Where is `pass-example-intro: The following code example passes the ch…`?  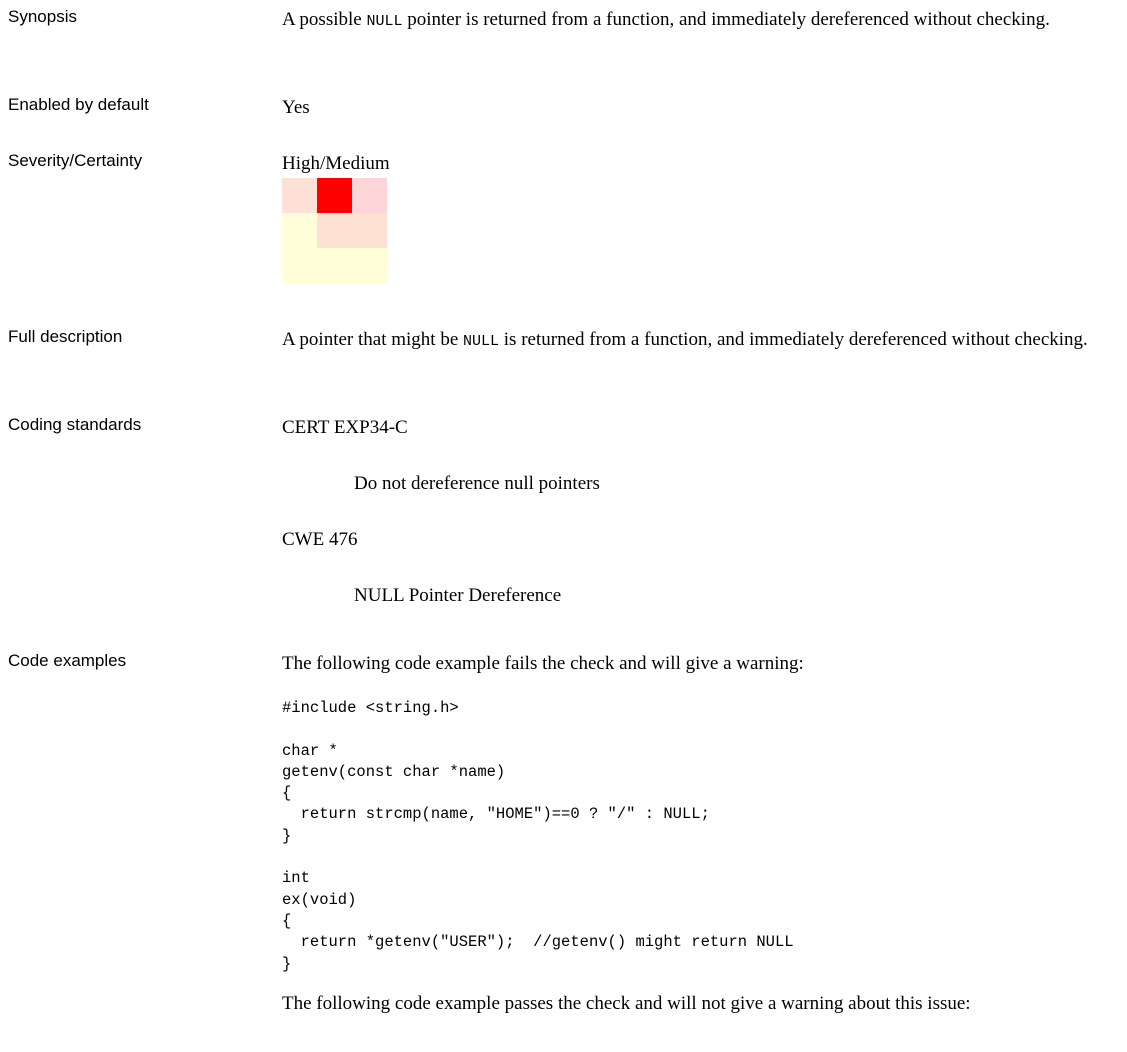 pass-example-intro: The following code example passes the ch… is located at coordinates (626, 1003).